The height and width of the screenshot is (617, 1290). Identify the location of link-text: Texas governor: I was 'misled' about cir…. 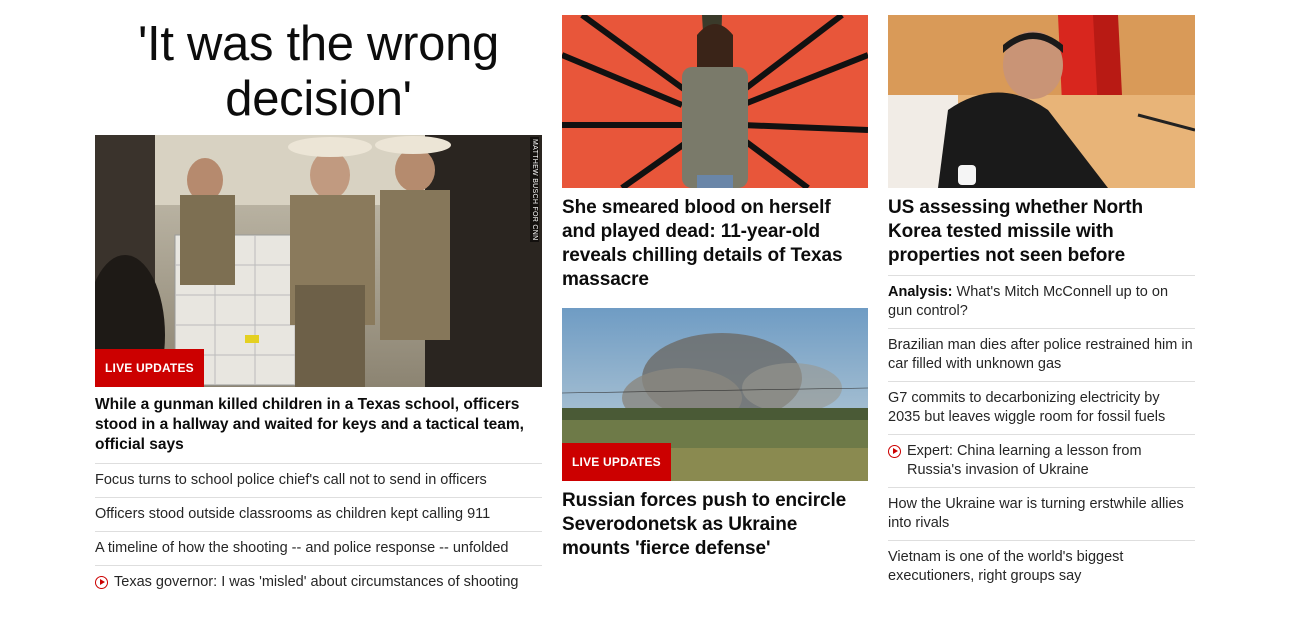
(316, 582).